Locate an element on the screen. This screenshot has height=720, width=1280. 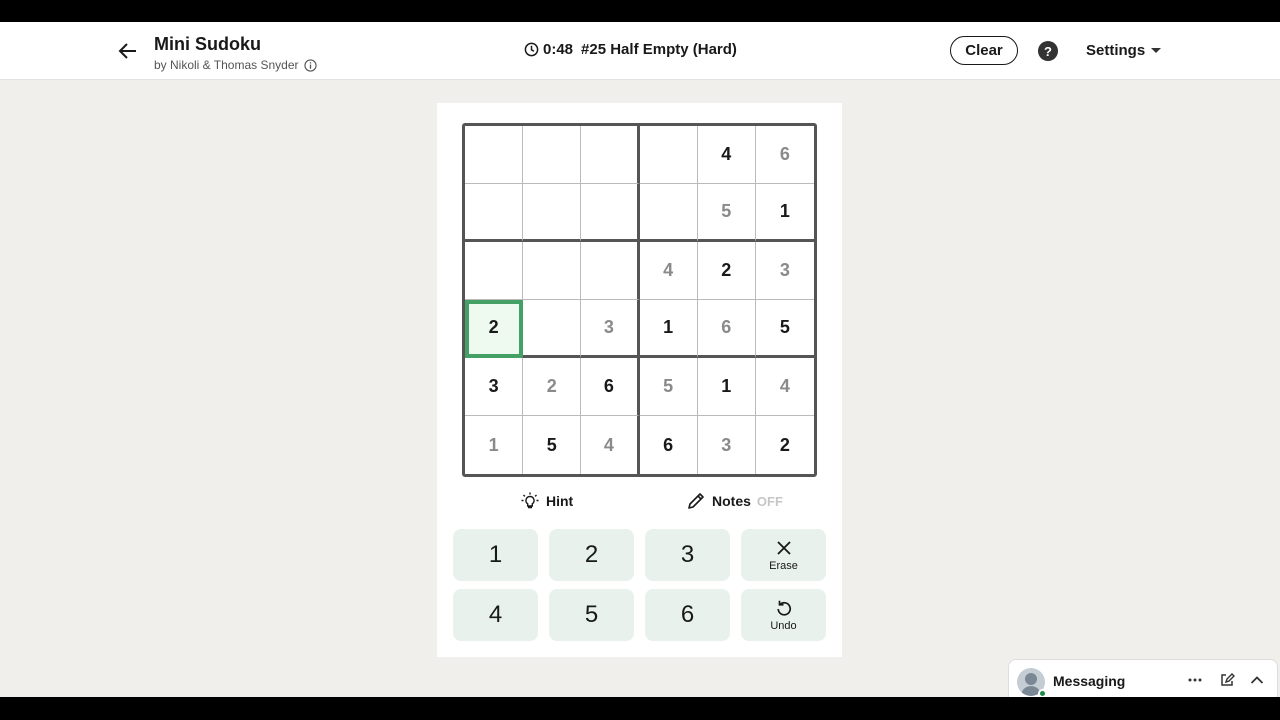
grid-cell-r6-c1: 1 is located at coordinates (494, 445).